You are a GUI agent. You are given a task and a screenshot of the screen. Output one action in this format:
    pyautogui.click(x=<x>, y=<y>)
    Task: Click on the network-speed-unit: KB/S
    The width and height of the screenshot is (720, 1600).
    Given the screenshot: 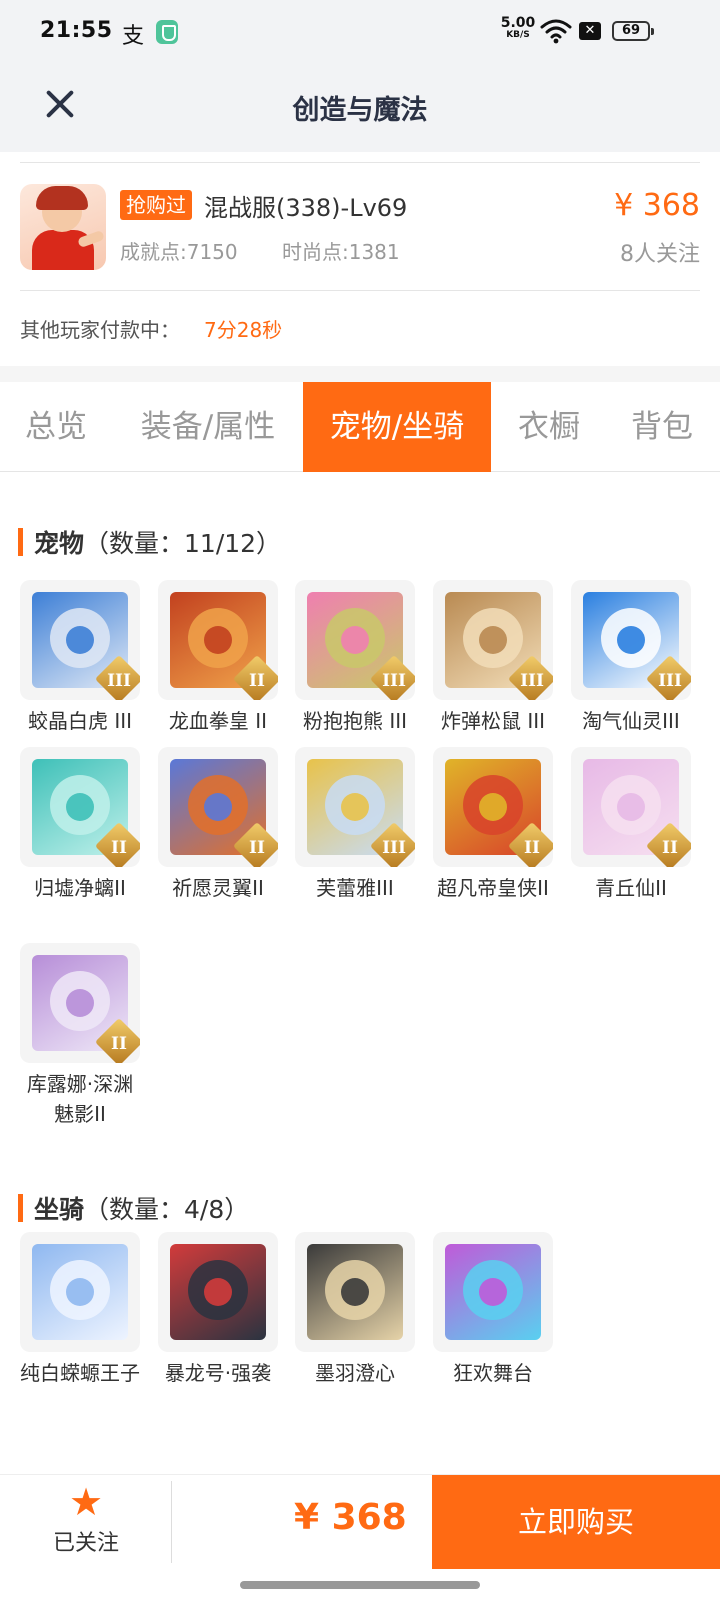 What is the action you would take?
    pyautogui.click(x=518, y=35)
    